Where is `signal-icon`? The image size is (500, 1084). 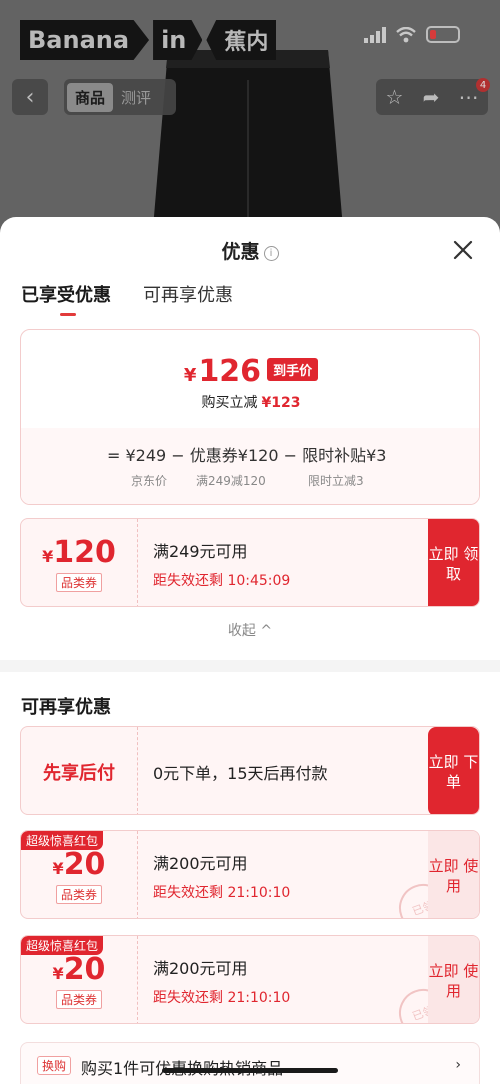 signal-icon is located at coordinates (375, 34).